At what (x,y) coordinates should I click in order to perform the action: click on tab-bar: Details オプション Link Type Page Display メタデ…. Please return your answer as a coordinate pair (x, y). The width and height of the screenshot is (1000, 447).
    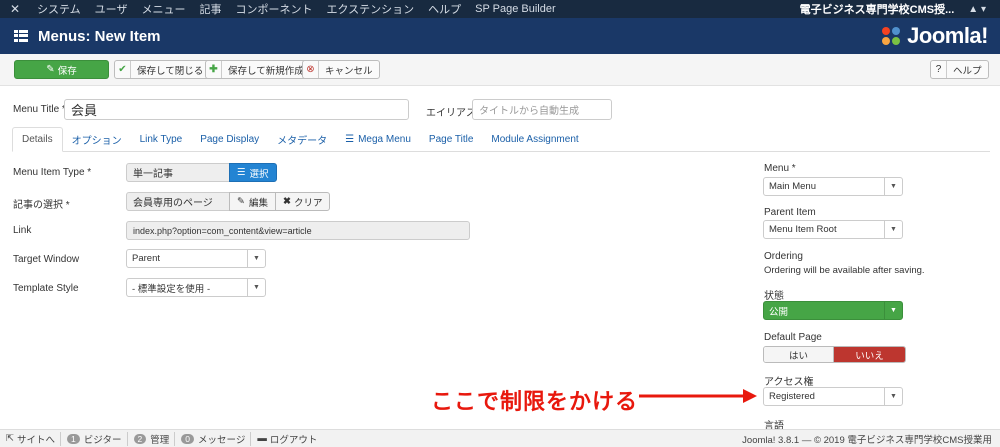
    Looking at the image, I should click on (501, 139).